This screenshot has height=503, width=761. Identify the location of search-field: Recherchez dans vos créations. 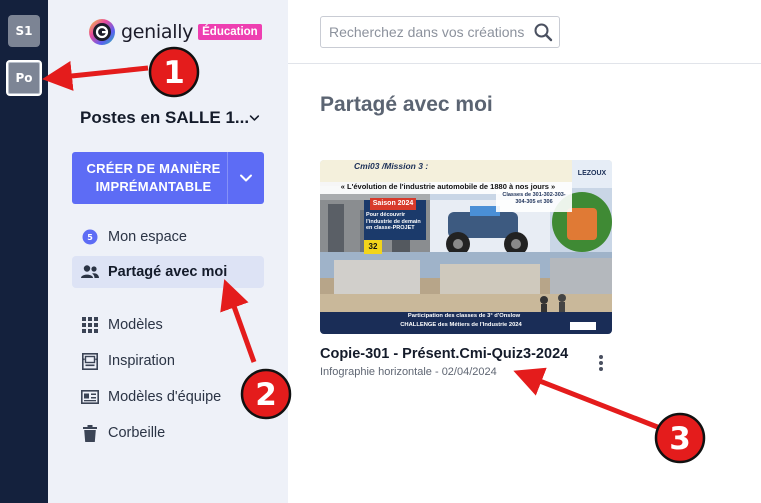
(440, 32).